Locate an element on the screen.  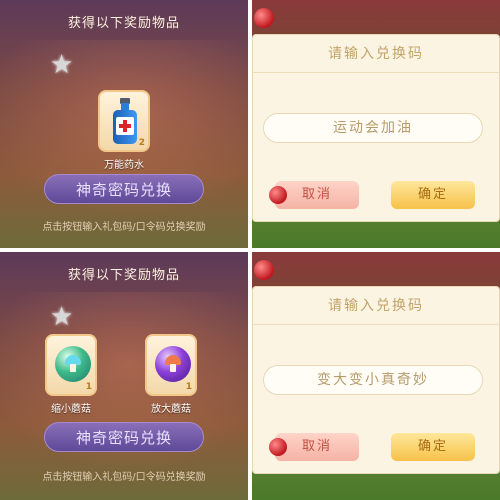
green-mushroom-icon is located at coordinates (73, 364).